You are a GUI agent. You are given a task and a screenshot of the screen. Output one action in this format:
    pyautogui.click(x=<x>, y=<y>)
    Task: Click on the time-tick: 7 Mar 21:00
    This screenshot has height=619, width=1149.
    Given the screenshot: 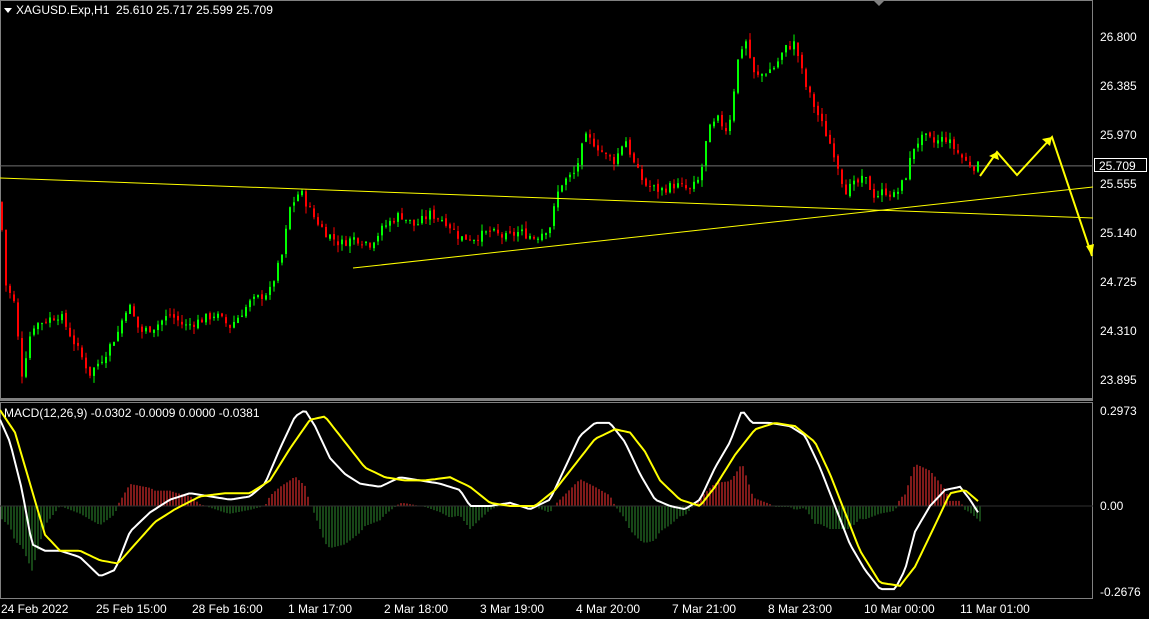 What is the action you would take?
    pyautogui.click(x=704, y=609)
    